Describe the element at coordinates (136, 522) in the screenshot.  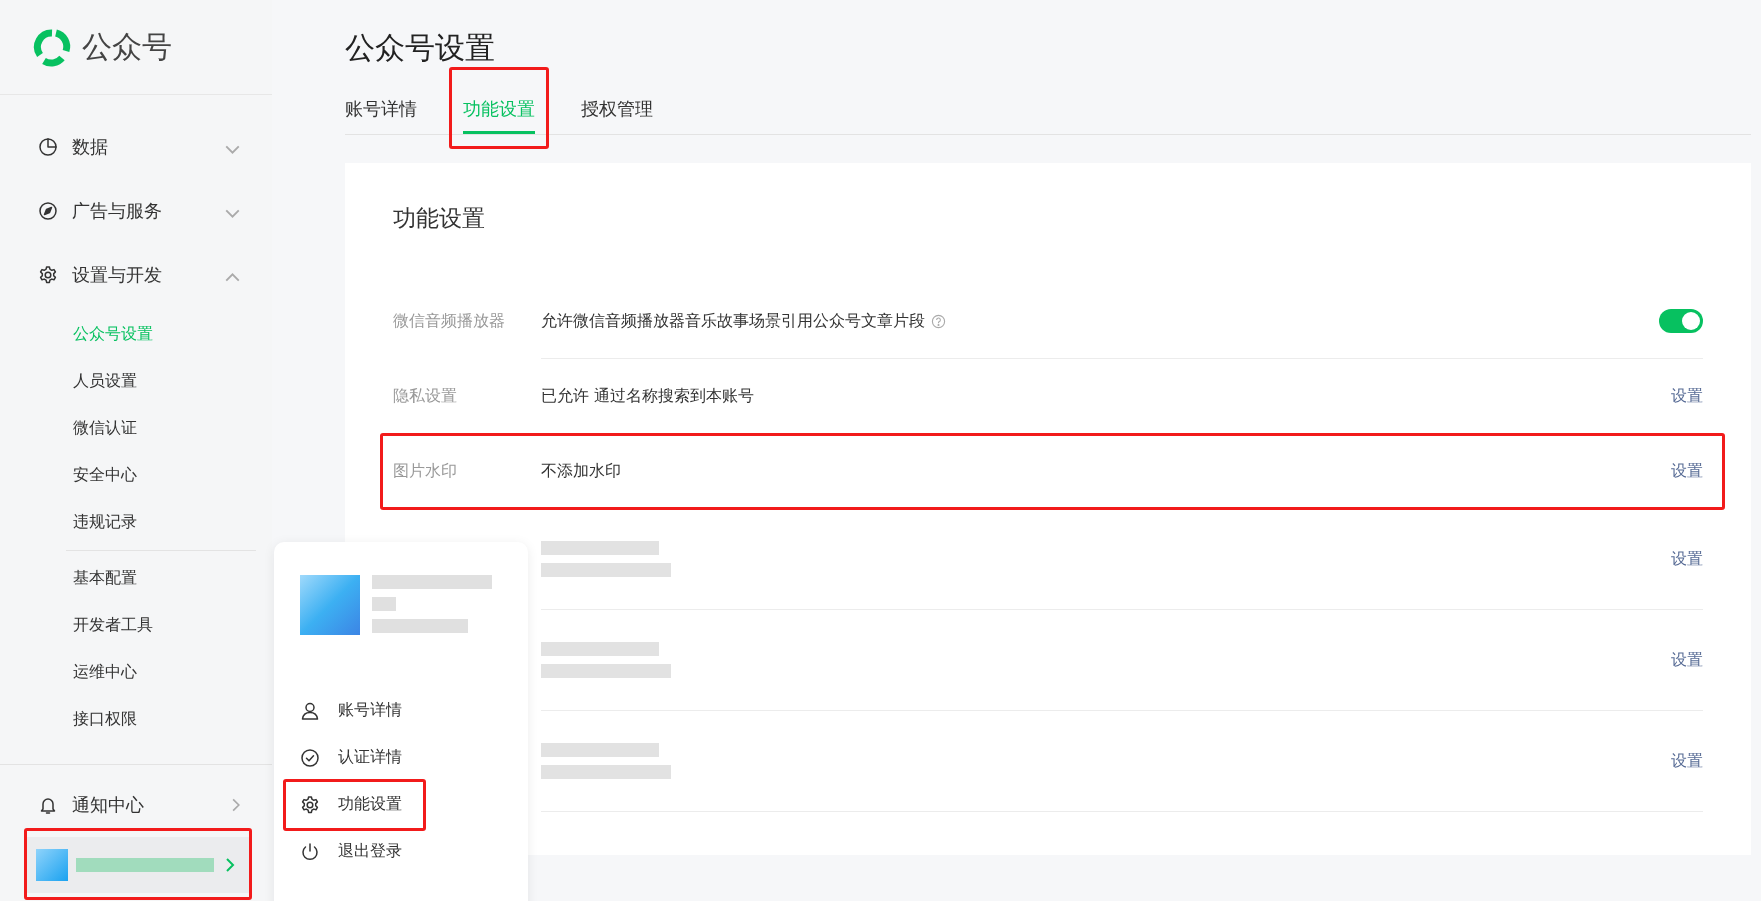
I see `submenu-item: 违规记录` at that location.